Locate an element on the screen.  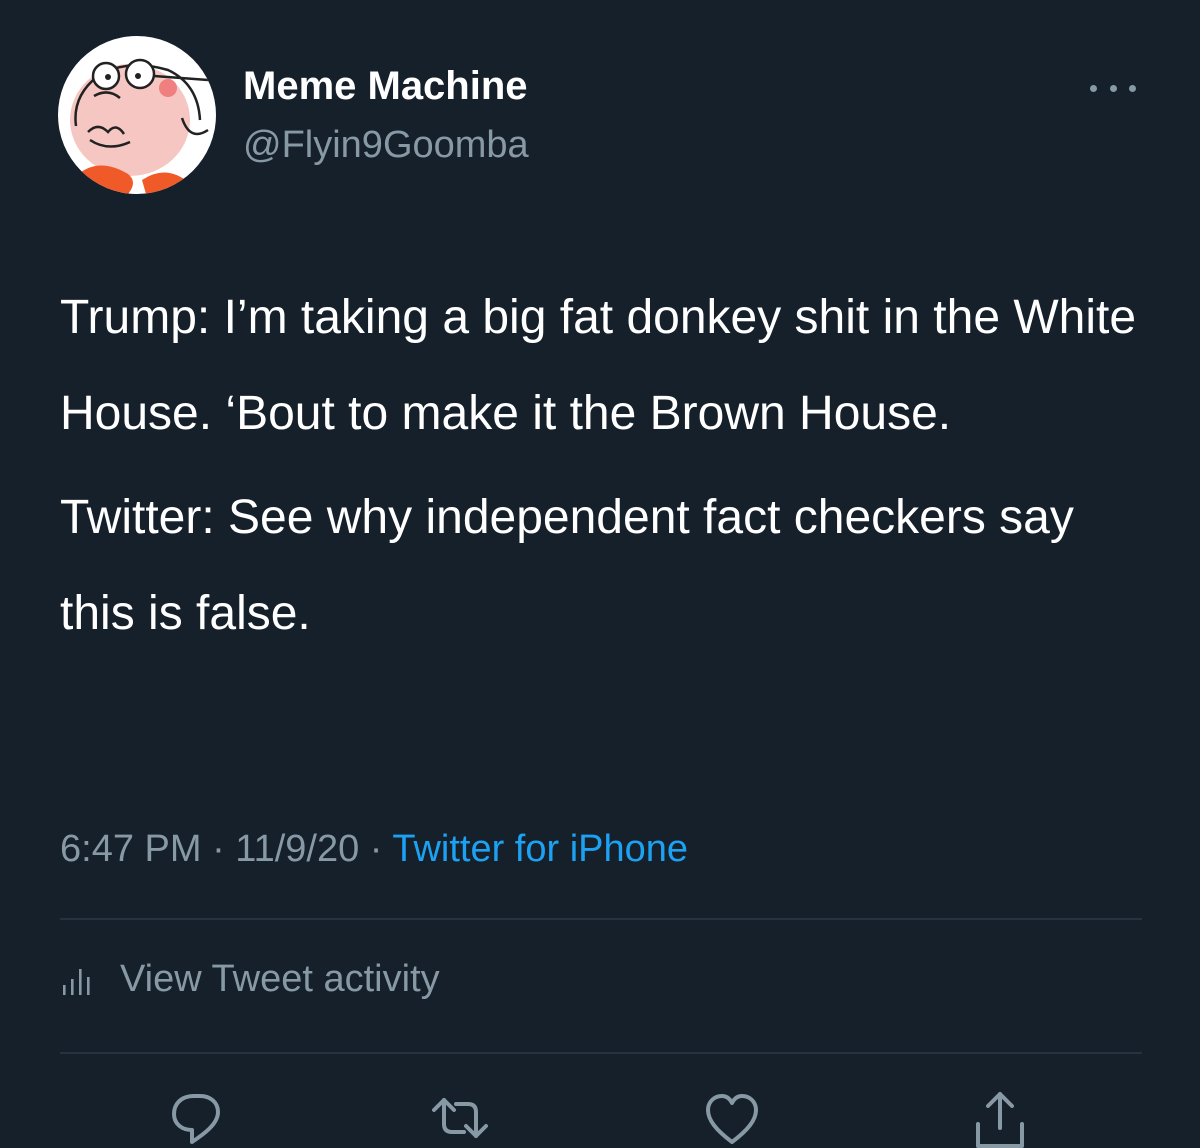
share-button is located at coordinates (1000, 1118).